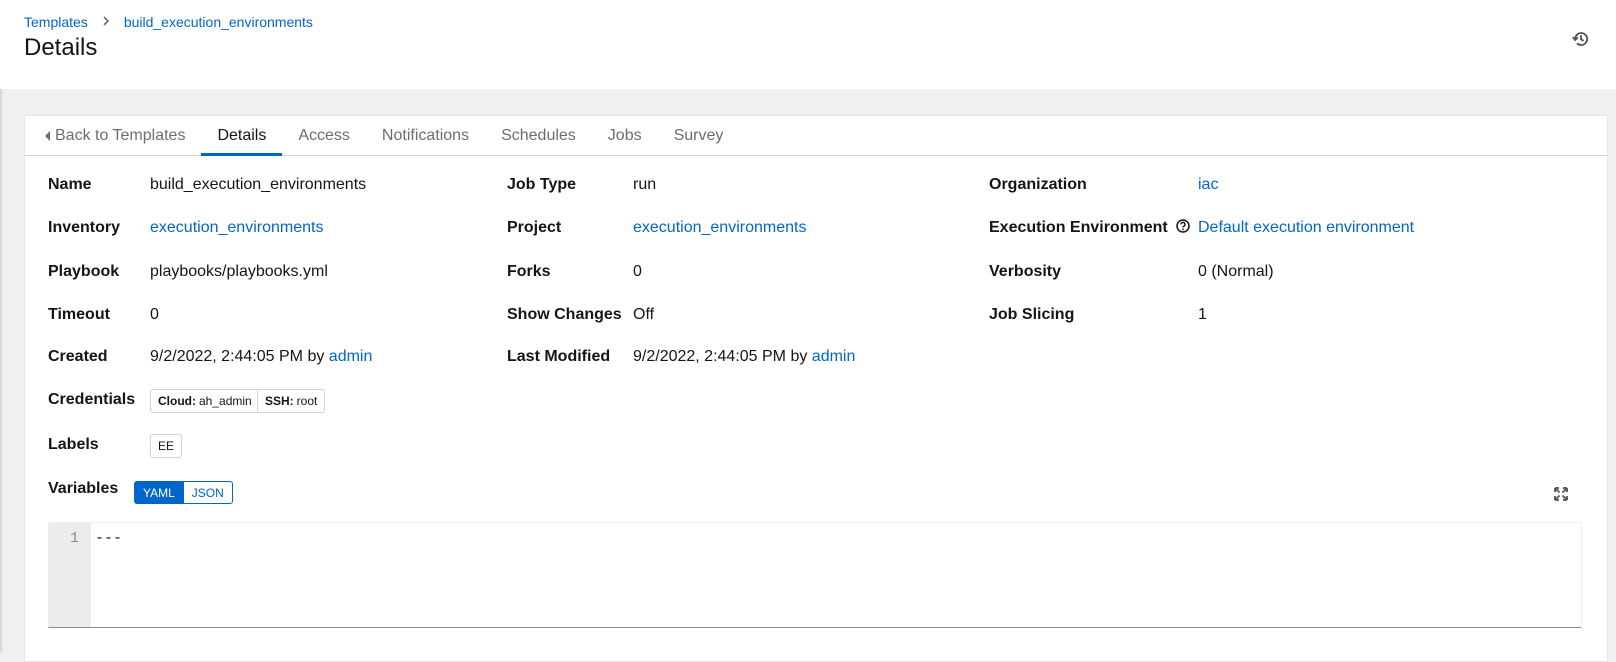 The height and width of the screenshot is (662, 1616). I want to click on last-modified-value: 9/2/2022, 2:44:05 PM by admin, so click(744, 357).